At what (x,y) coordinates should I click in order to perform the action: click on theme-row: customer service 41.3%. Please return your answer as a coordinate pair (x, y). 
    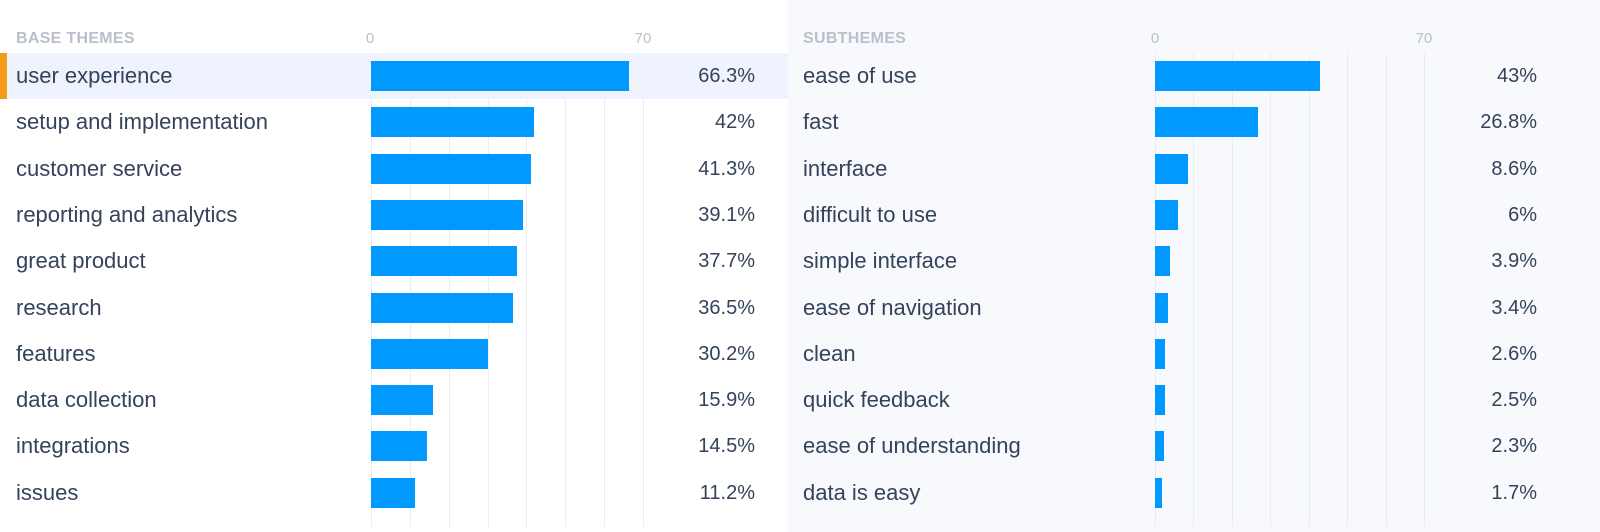
    Looking at the image, I should click on (394, 169).